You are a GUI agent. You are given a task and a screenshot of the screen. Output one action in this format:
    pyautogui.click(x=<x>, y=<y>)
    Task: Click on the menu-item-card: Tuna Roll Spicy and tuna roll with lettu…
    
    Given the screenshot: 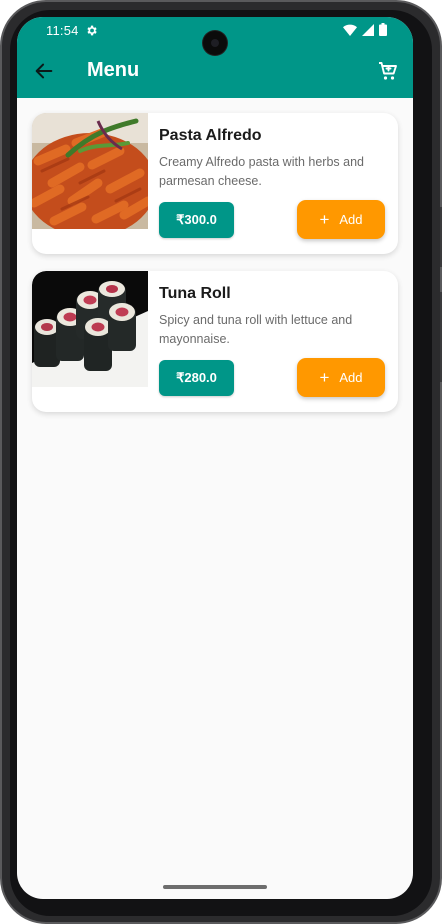 What is the action you would take?
    pyautogui.click(x=215, y=341)
    